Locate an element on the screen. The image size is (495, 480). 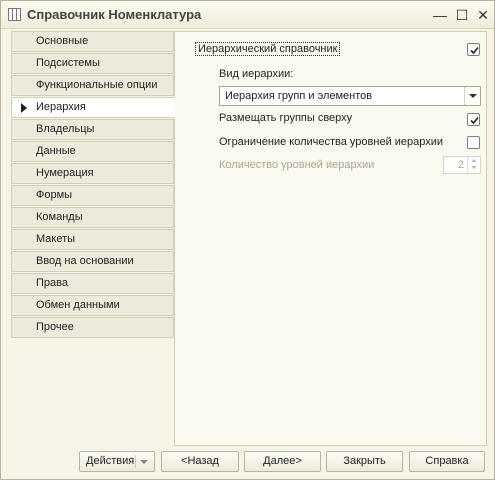
sidebar-item-commands: Команды is located at coordinates (92, 217).